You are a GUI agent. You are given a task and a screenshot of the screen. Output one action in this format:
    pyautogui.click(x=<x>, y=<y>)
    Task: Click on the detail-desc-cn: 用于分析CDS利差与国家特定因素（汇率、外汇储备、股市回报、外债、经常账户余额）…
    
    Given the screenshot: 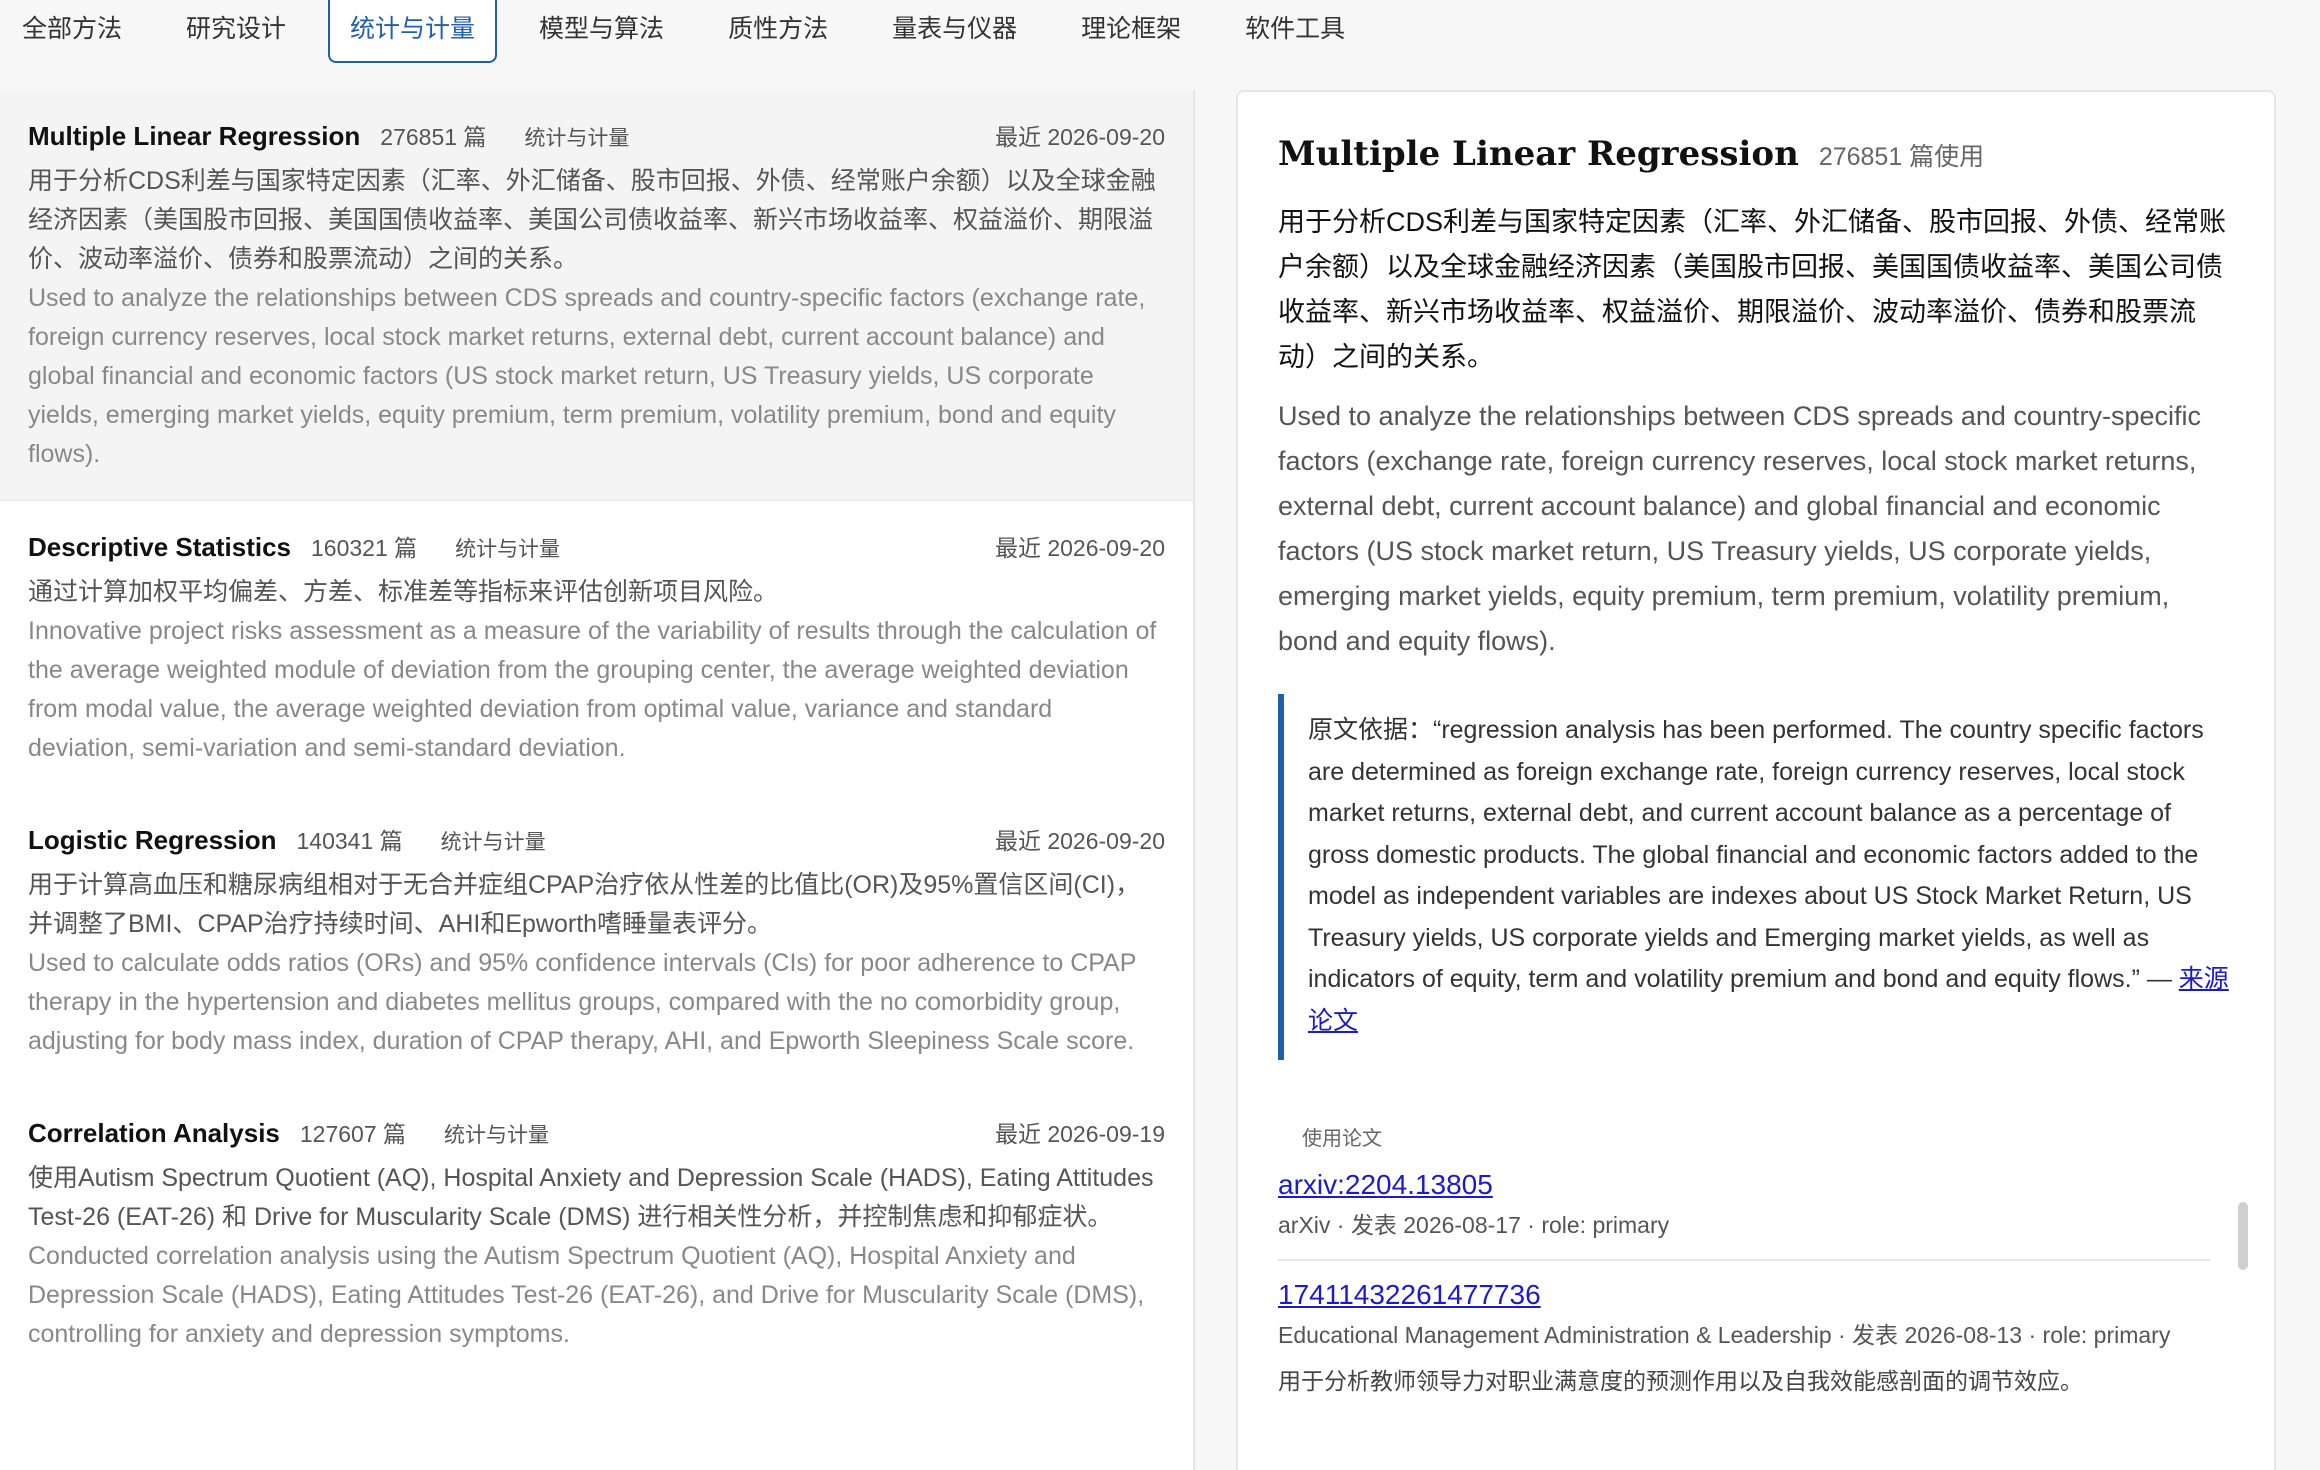 What is the action you would take?
    pyautogui.click(x=1752, y=289)
    